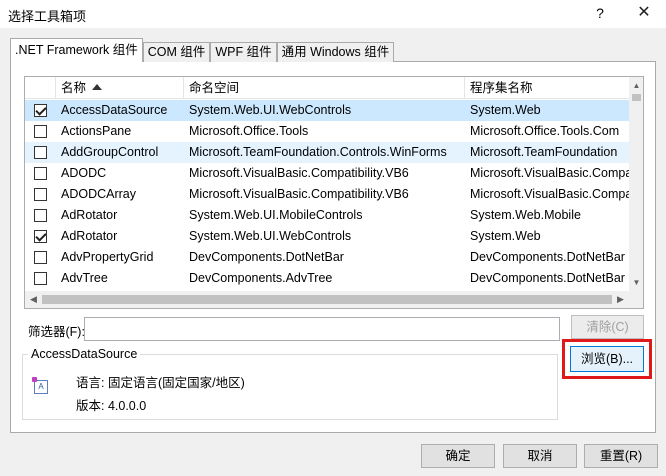 The height and width of the screenshot is (476, 666). What do you see at coordinates (56, 332) in the screenshot?
I see `filter-label: 筛选器(F):` at bounding box center [56, 332].